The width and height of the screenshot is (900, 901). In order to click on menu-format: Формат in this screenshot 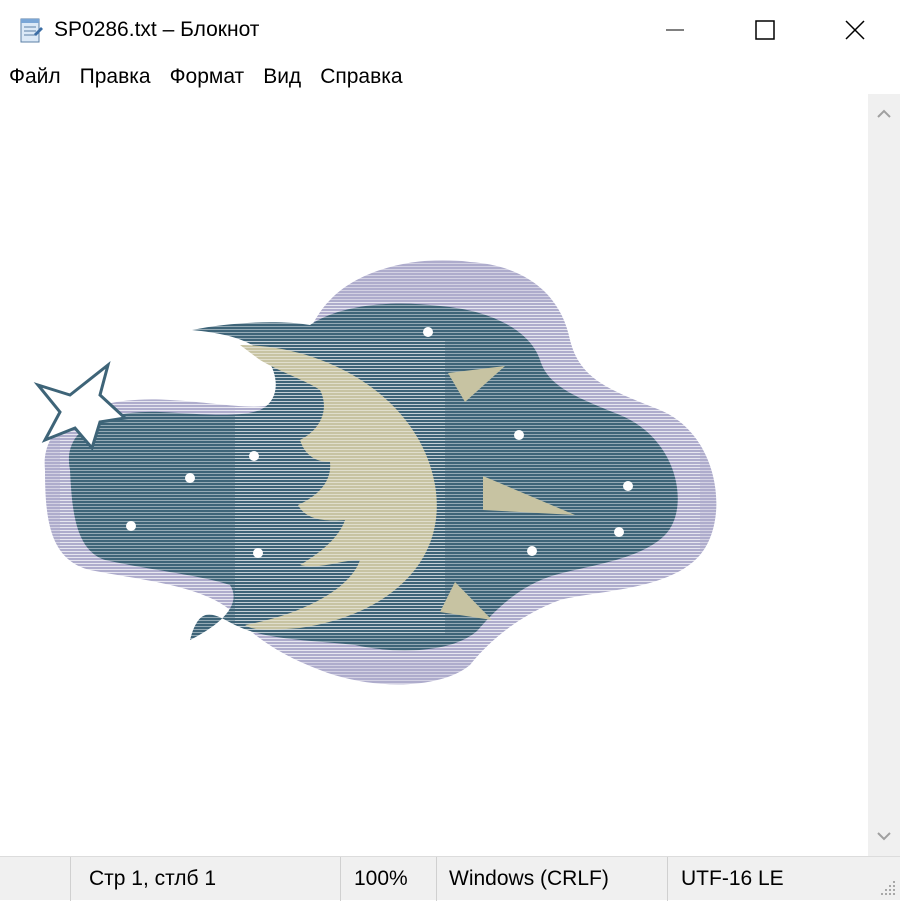, I will do `click(207, 77)`.